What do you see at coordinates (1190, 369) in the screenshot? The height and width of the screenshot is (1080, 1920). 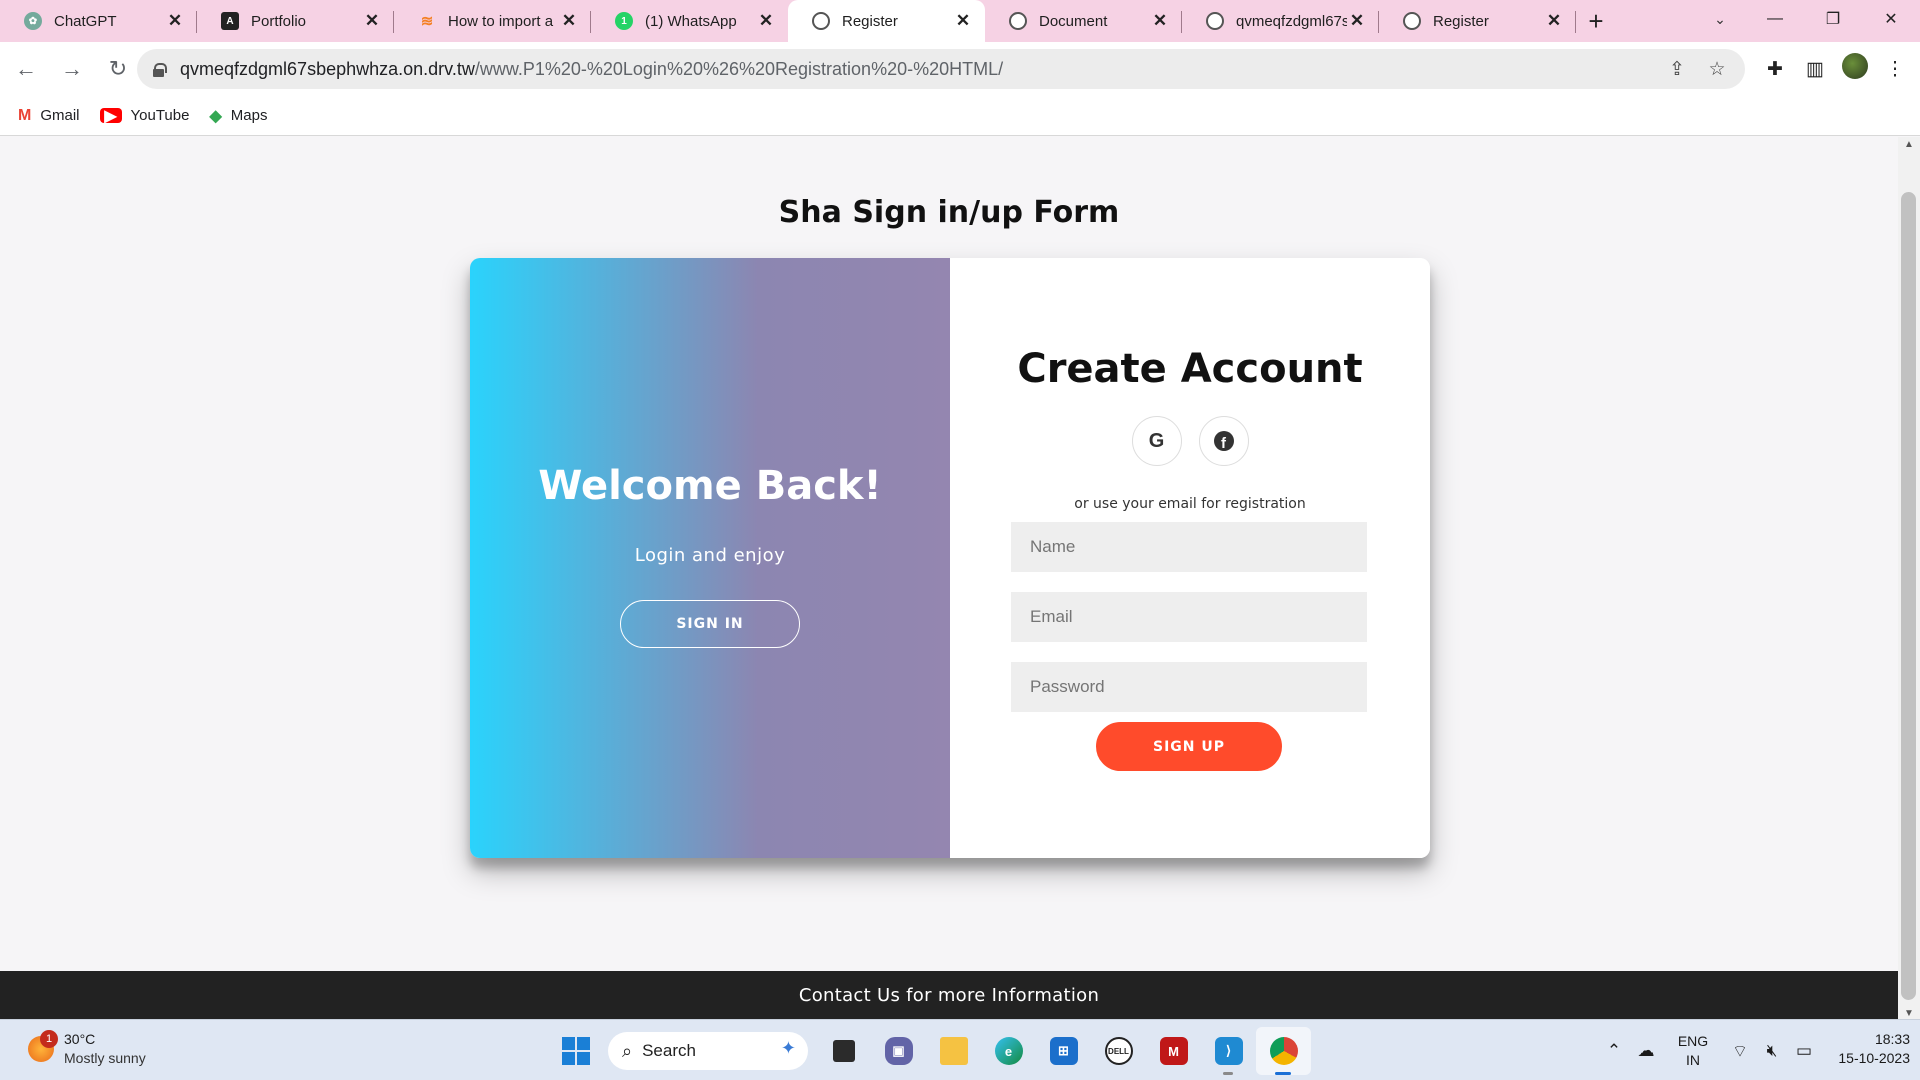 I see `create-account-heading: Create Account` at bounding box center [1190, 369].